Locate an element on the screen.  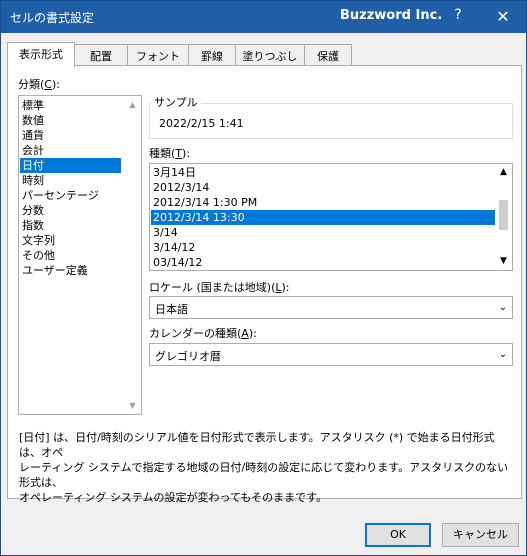
list-item: 標準 is located at coordinates (70, 105).